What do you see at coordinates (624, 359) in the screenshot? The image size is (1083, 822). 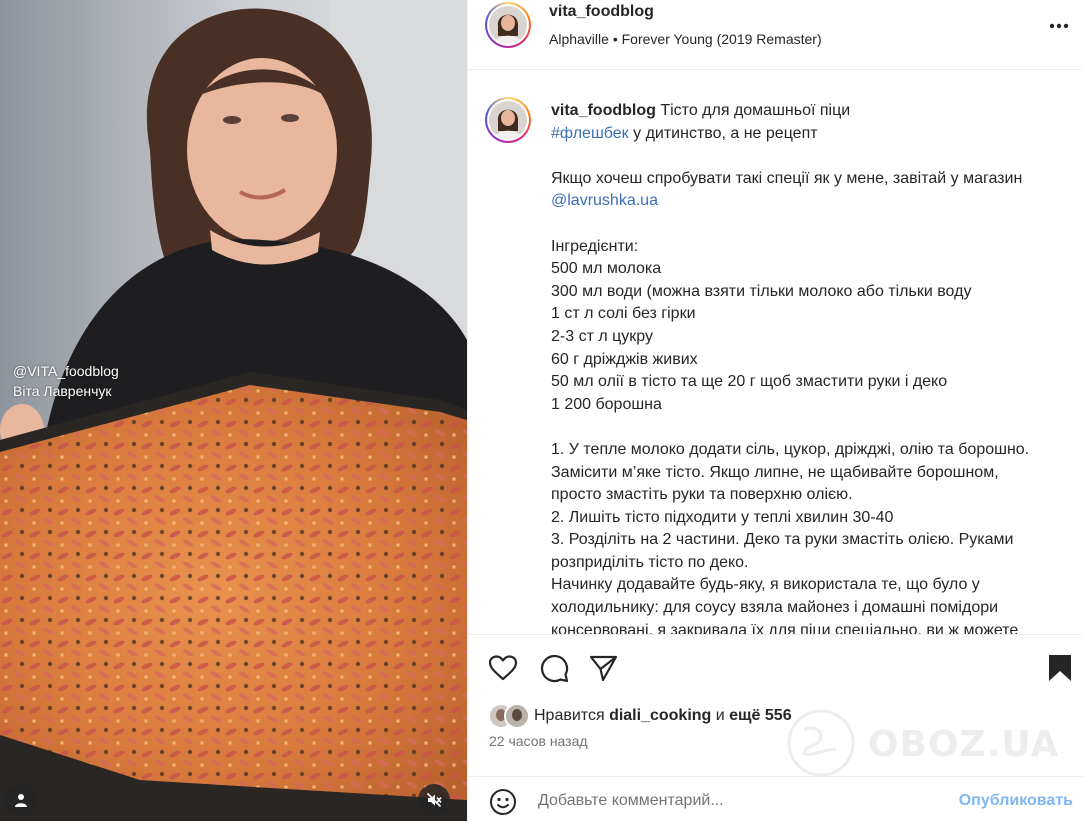 I see `ingredient-item: 60 г дріжджів живих` at bounding box center [624, 359].